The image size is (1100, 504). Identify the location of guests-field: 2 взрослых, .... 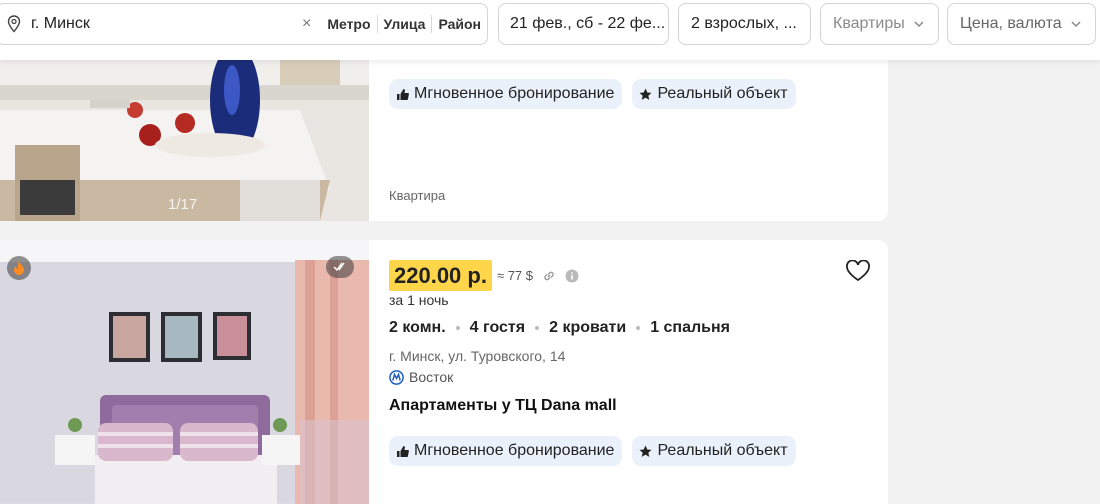
(744, 24).